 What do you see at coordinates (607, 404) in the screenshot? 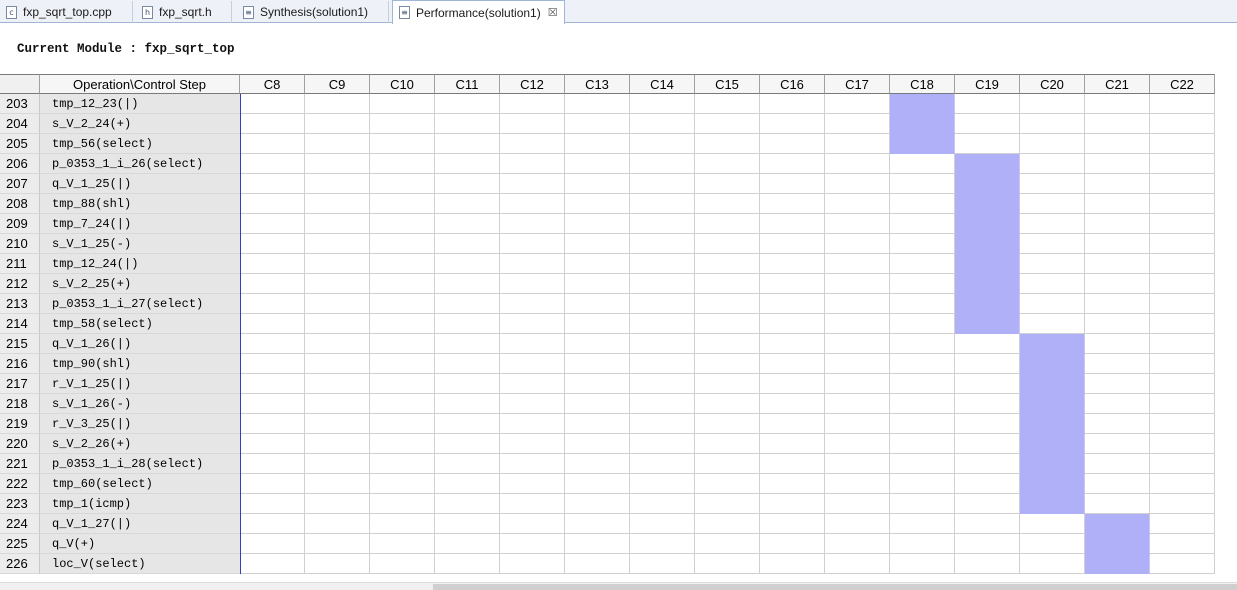
I see `table-row: 218 s_V_1_26(-)` at bounding box center [607, 404].